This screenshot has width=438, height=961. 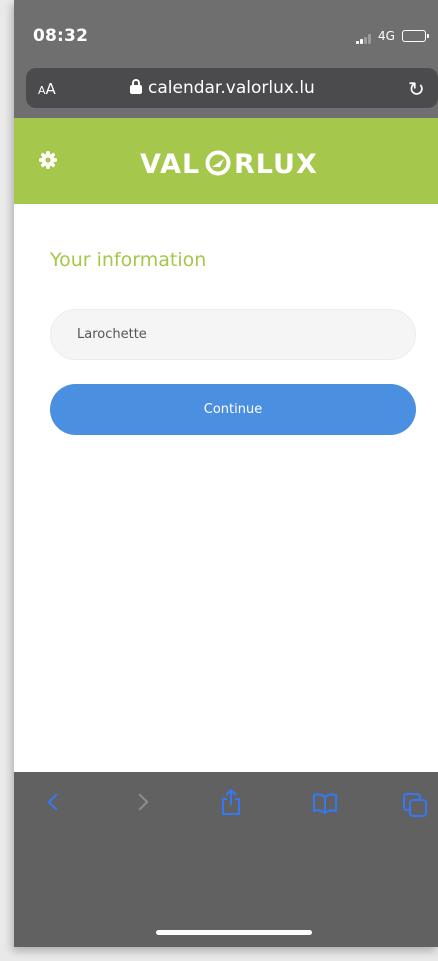 What do you see at coordinates (136, 87) in the screenshot?
I see `lock-icon` at bounding box center [136, 87].